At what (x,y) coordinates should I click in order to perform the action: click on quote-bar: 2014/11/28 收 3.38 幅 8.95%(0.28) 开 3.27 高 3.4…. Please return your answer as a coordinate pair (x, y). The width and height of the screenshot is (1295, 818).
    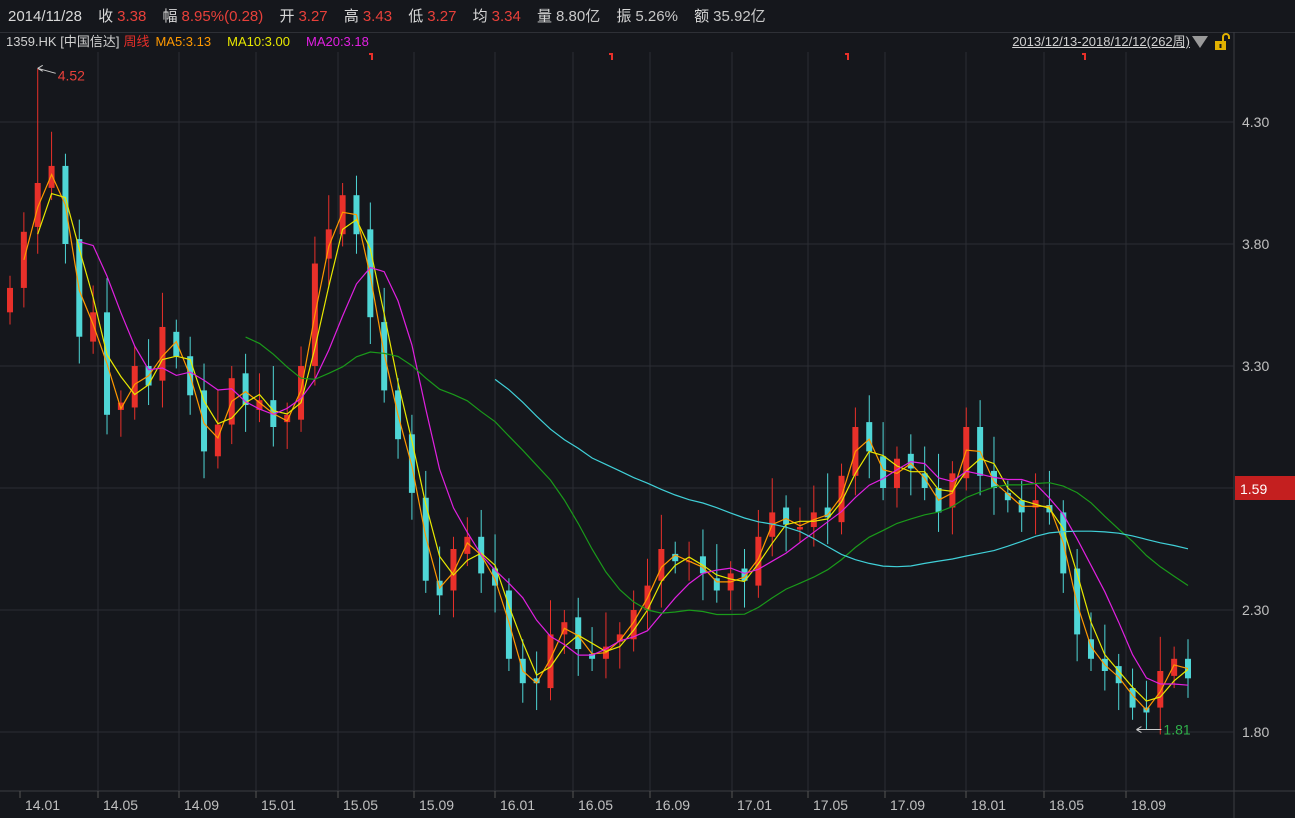
    Looking at the image, I should click on (647, 16).